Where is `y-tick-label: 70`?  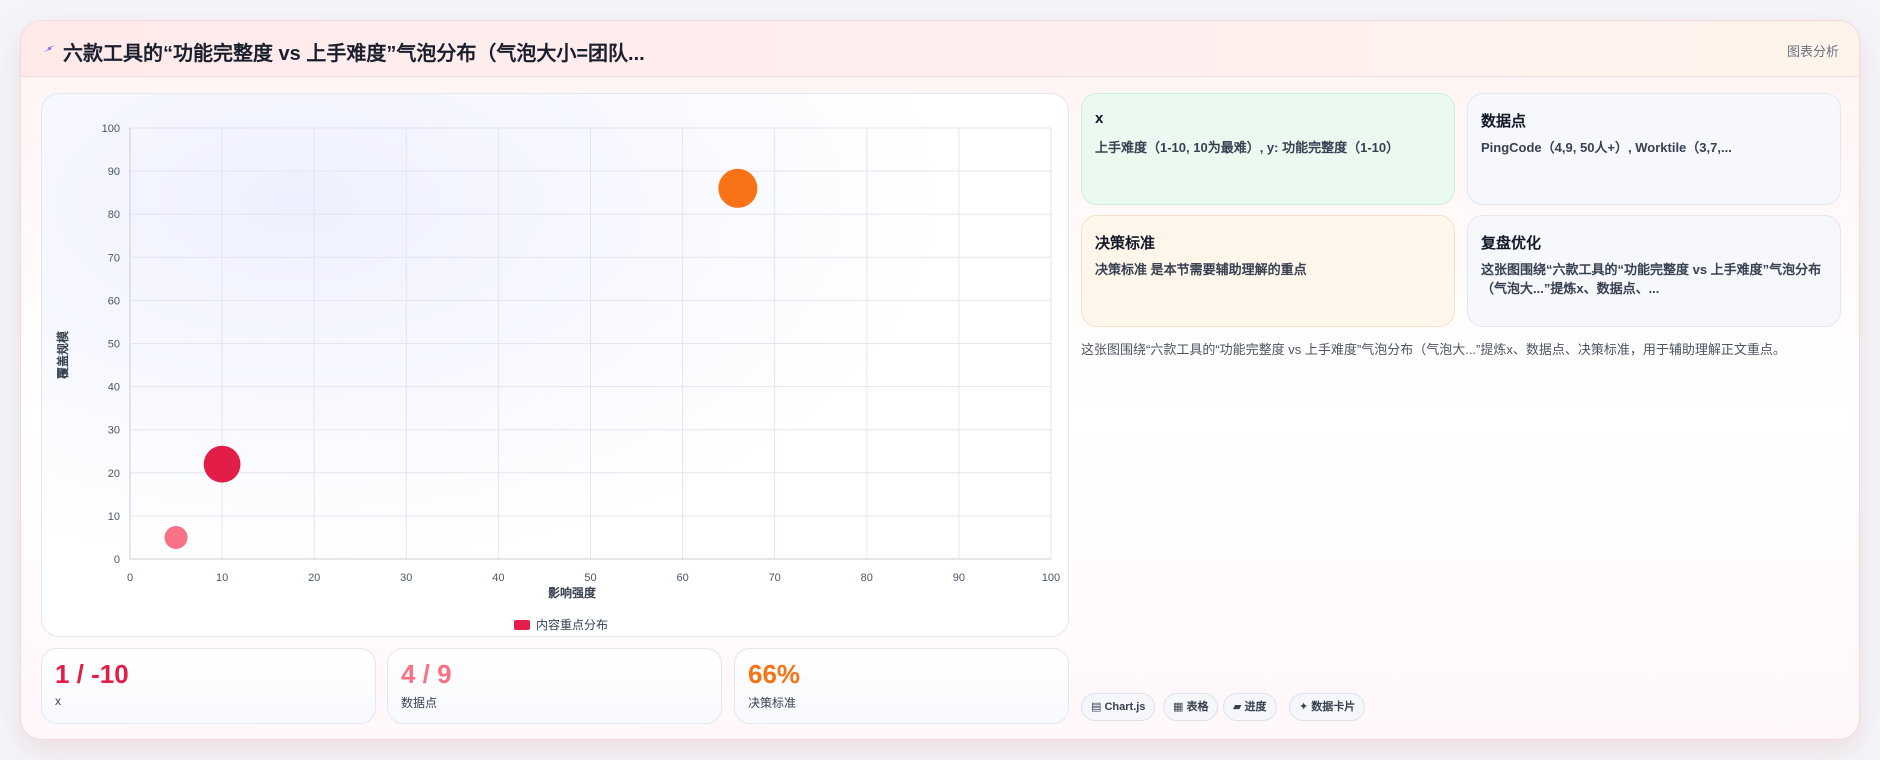
y-tick-label: 70 is located at coordinates (114, 258).